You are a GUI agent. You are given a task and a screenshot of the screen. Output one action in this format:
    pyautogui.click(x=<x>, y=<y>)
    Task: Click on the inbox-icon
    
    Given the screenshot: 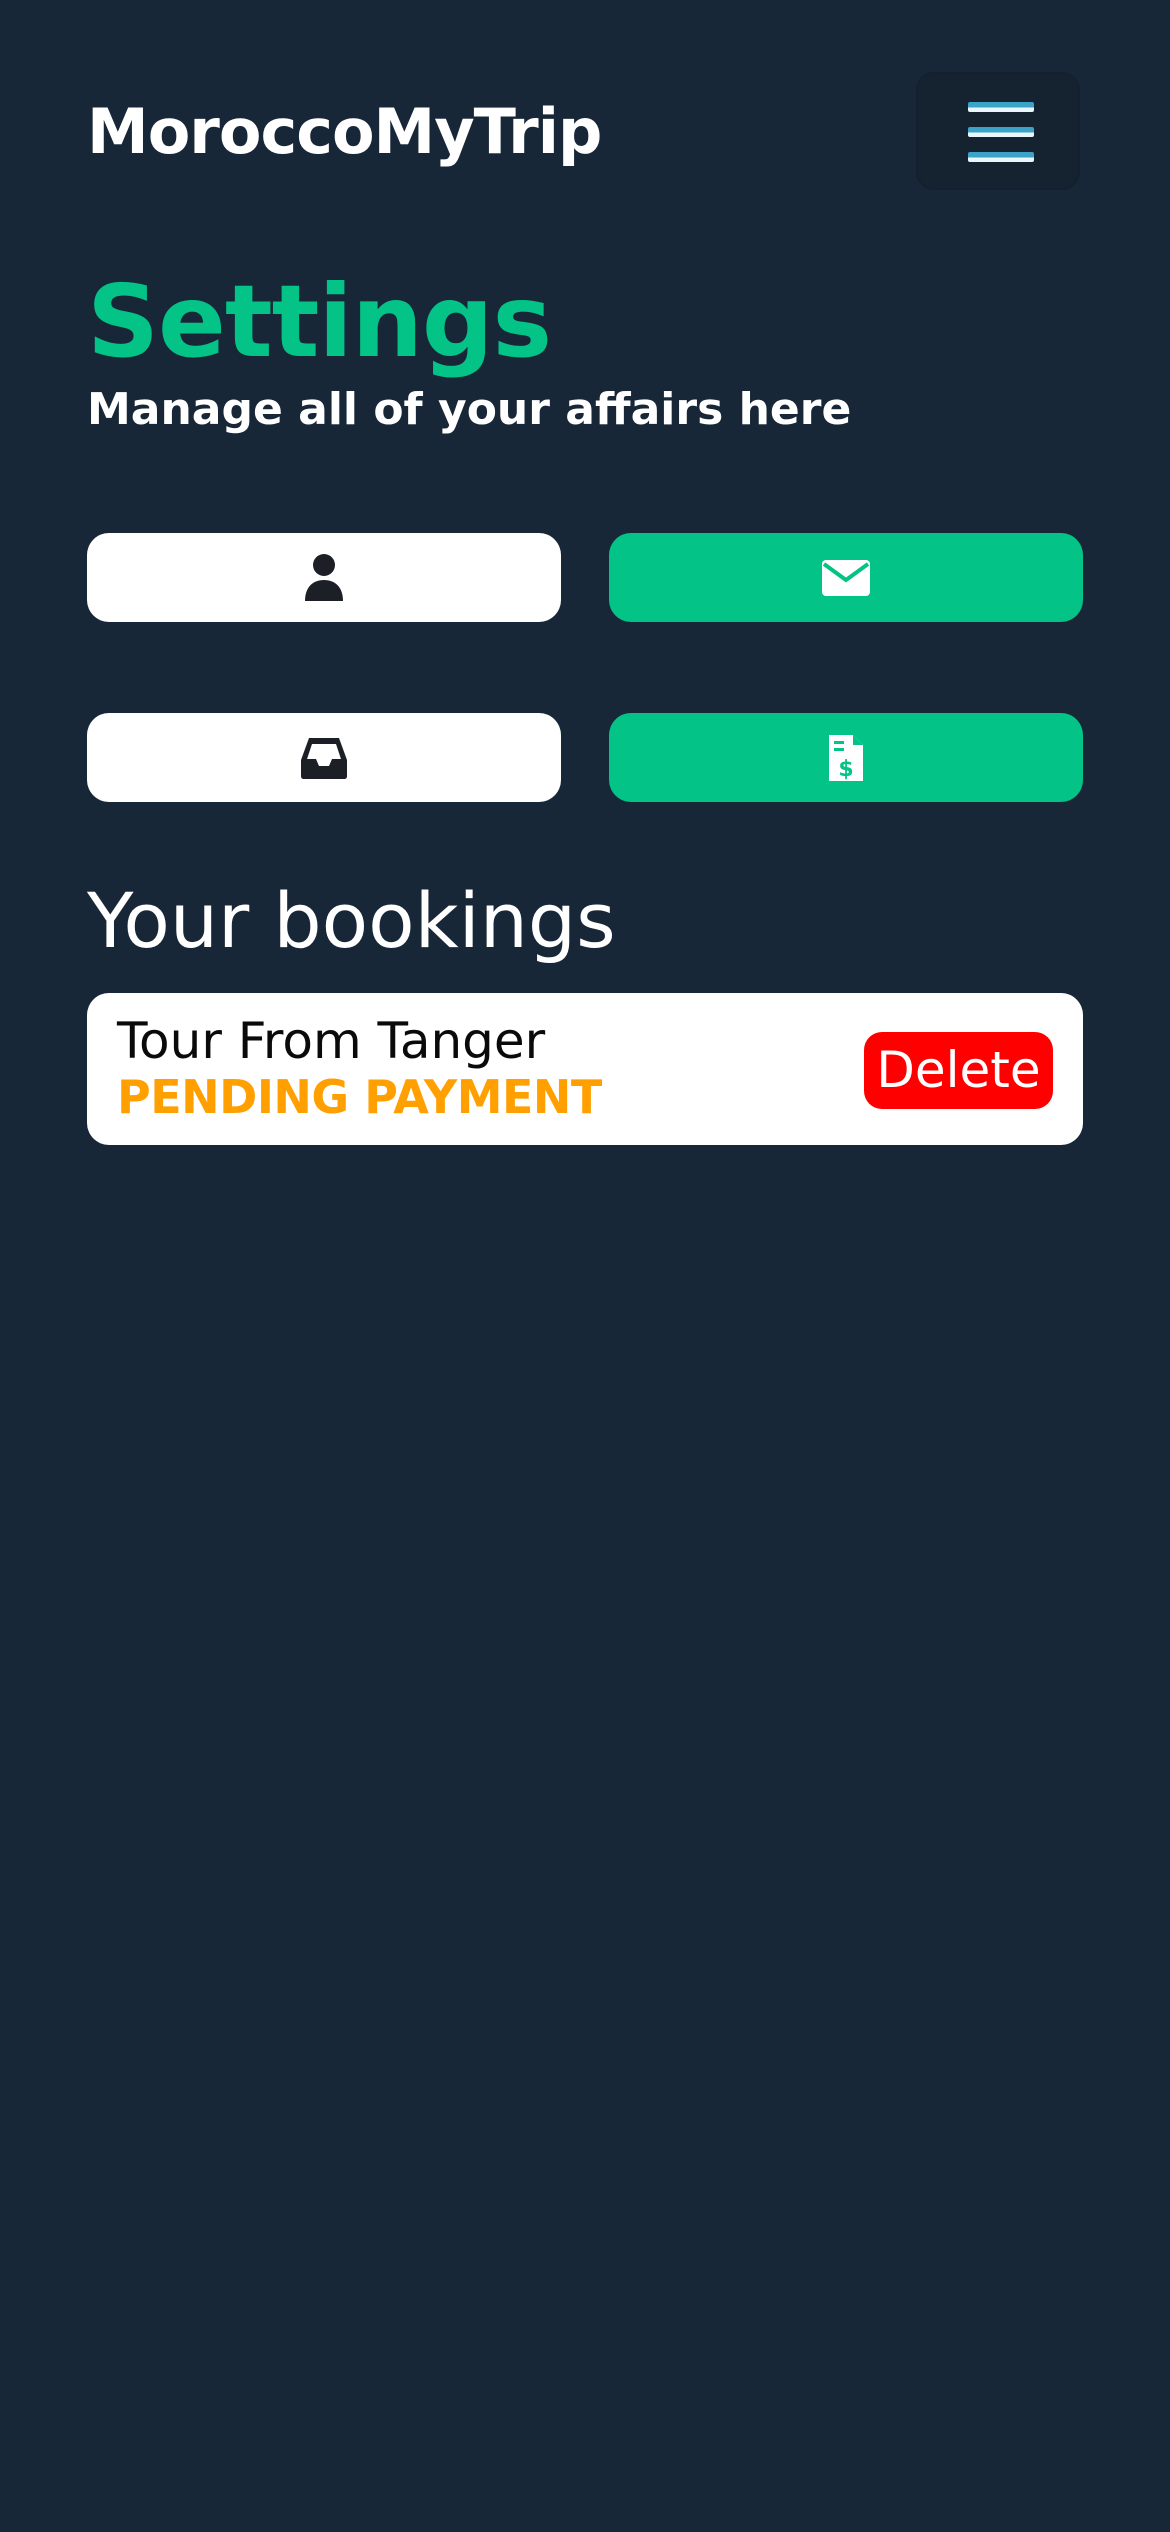 What is the action you would take?
    pyautogui.click(x=324, y=758)
    